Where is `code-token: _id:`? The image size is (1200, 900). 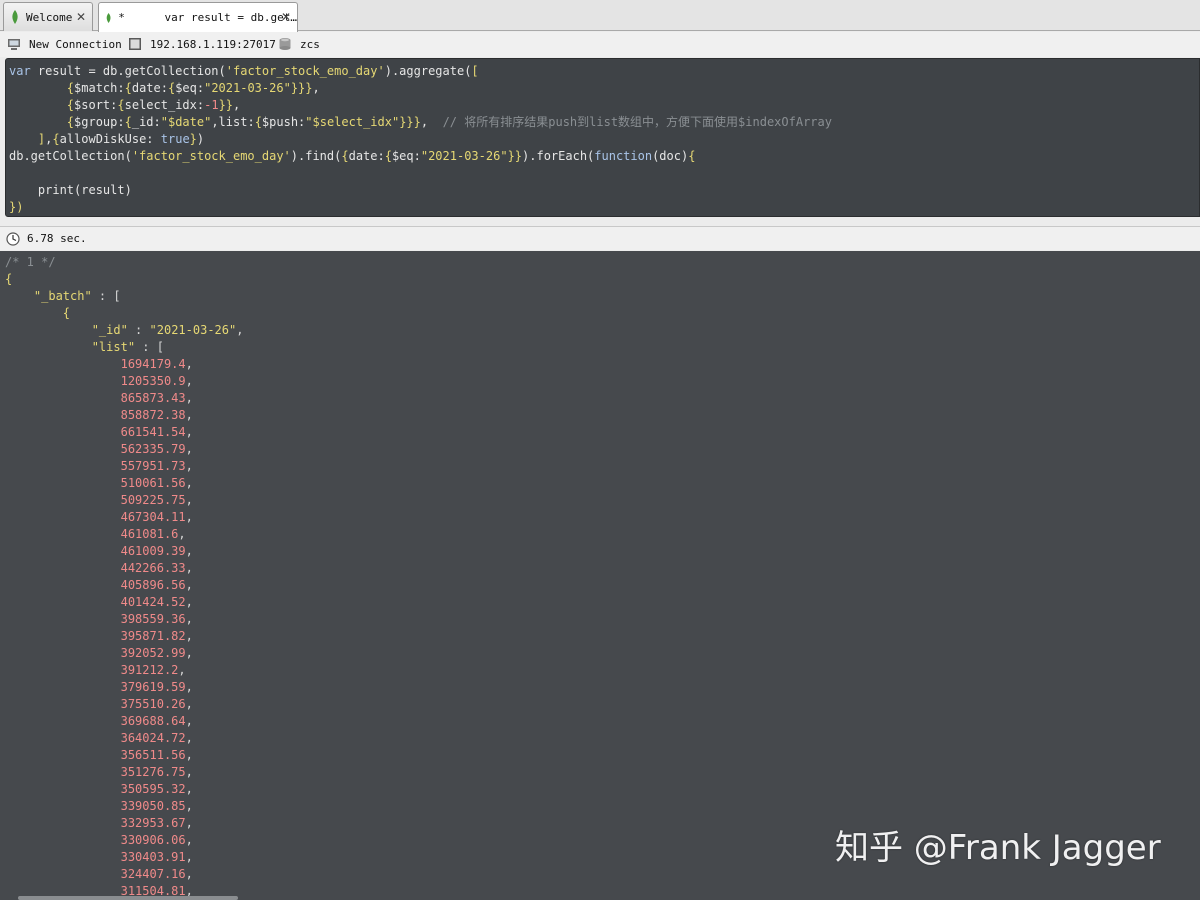
code-token: _id: is located at coordinates (146, 122).